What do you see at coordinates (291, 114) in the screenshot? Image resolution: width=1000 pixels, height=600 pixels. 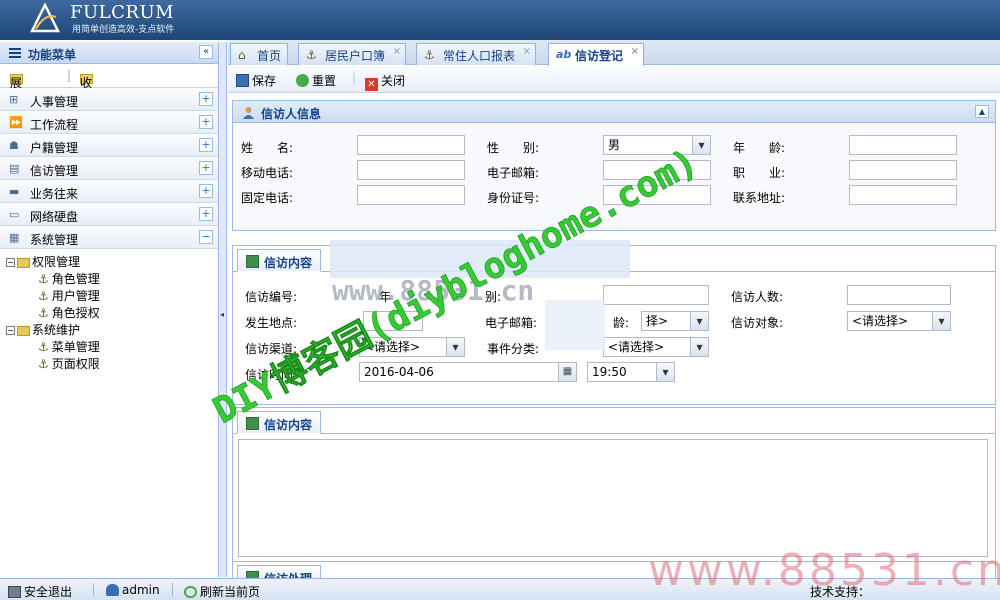 I see `petitioner-panel-title: 信访人信息` at bounding box center [291, 114].